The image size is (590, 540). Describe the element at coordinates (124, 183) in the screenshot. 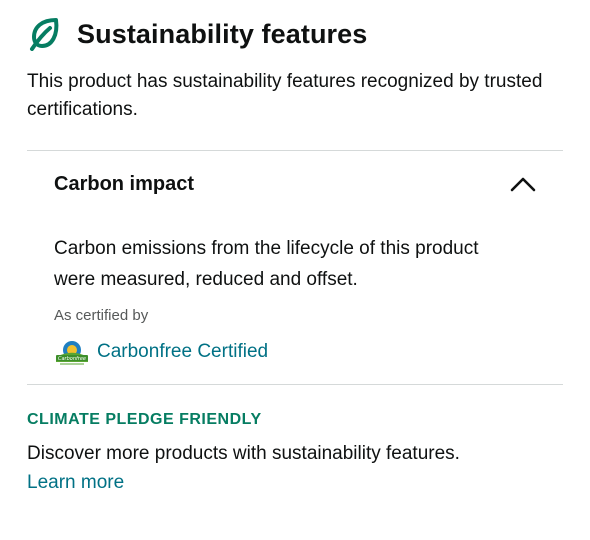

I see `accordion-title: Carbon impact` at that location.